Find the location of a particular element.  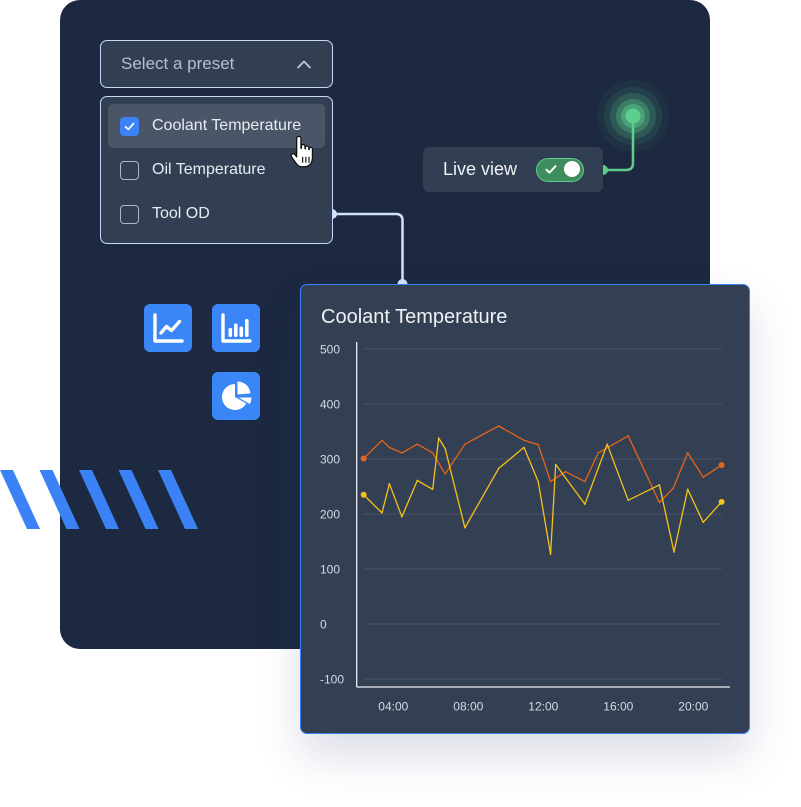

preset-select: Select a preset is located at coordinates (216, 64).